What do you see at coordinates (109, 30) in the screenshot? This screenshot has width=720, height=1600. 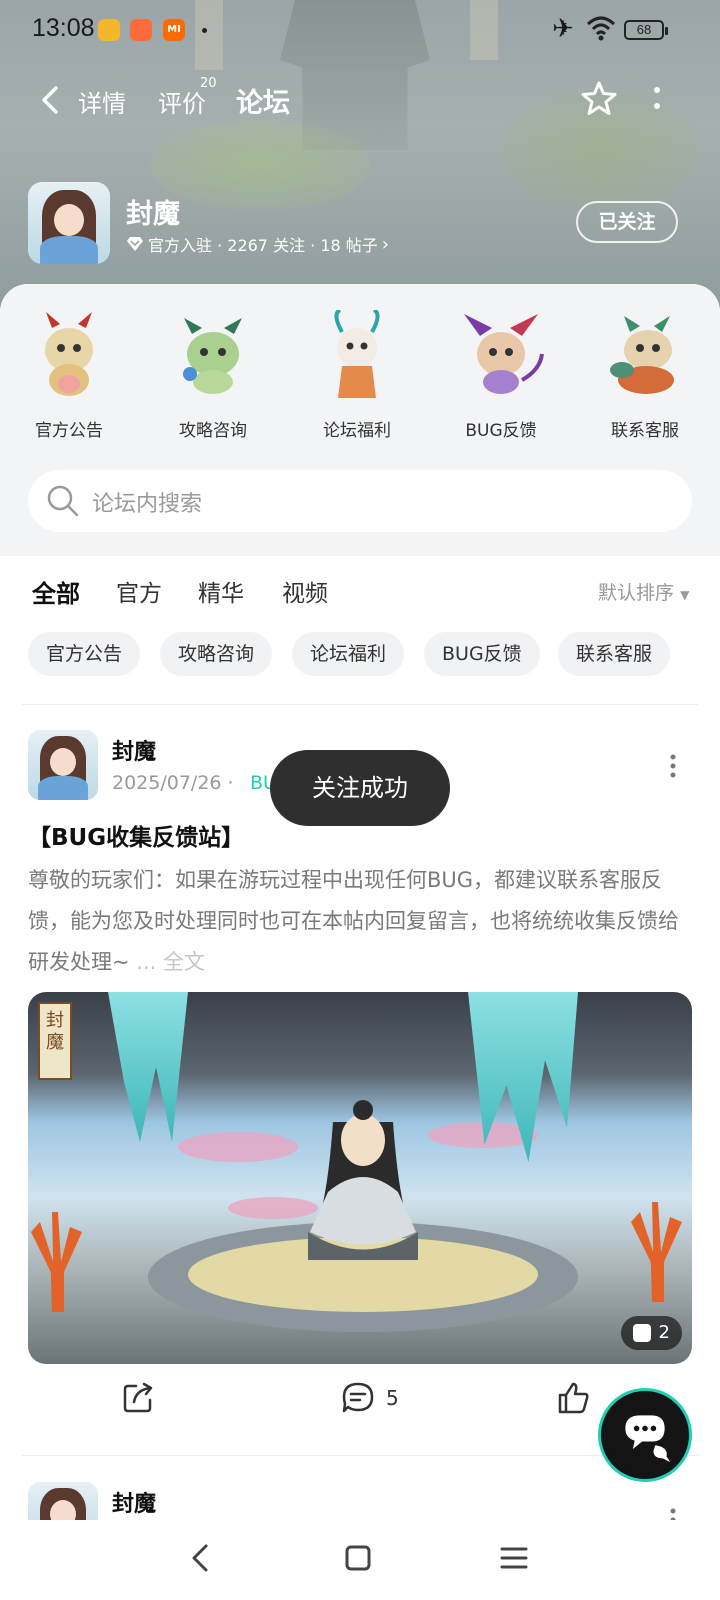 I see `weibo-icon` at bounding box center [109, 30].